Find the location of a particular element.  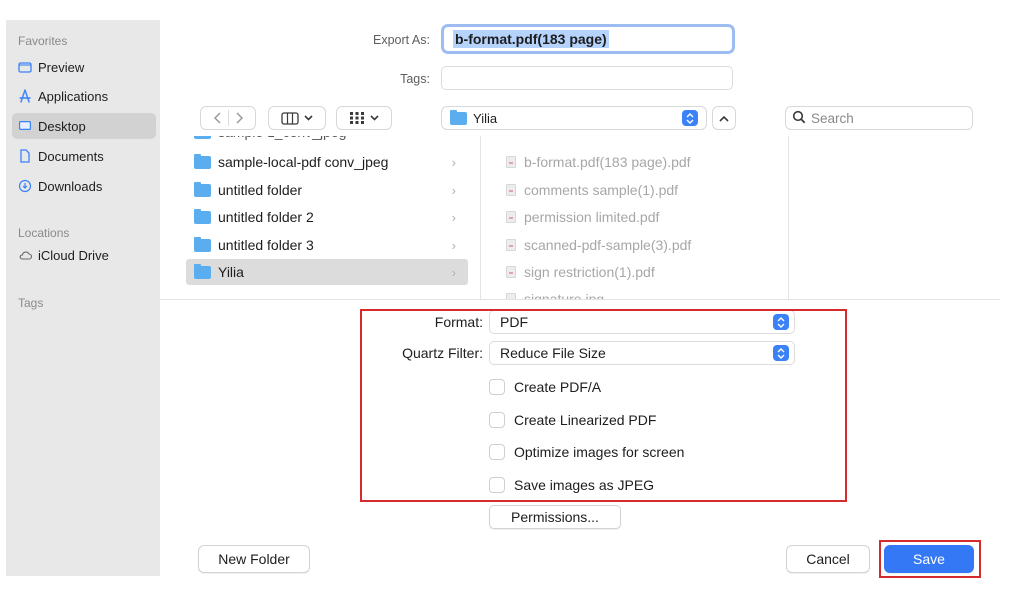

search-input: Search is located at coordinates (879, 118).